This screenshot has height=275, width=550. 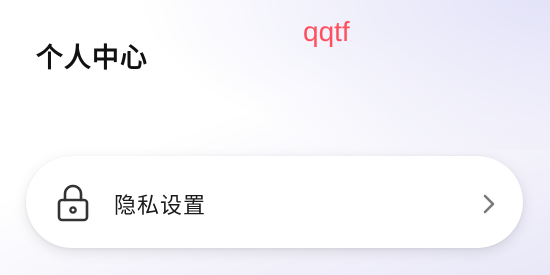 I want to click on menu-item-label: 隐私设置, so click(x=160, y=206).